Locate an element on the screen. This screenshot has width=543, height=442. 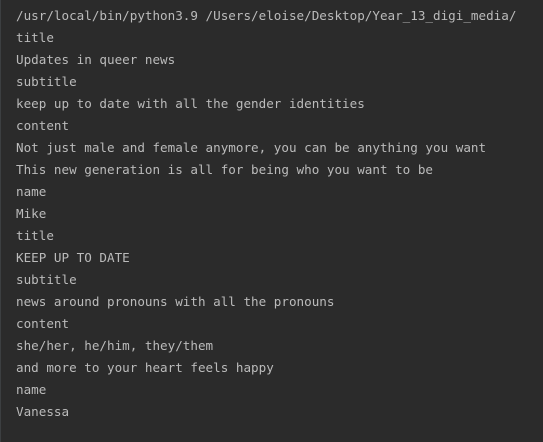
console-line: and more to your heart feels happy is located at coordinates (145, 367).